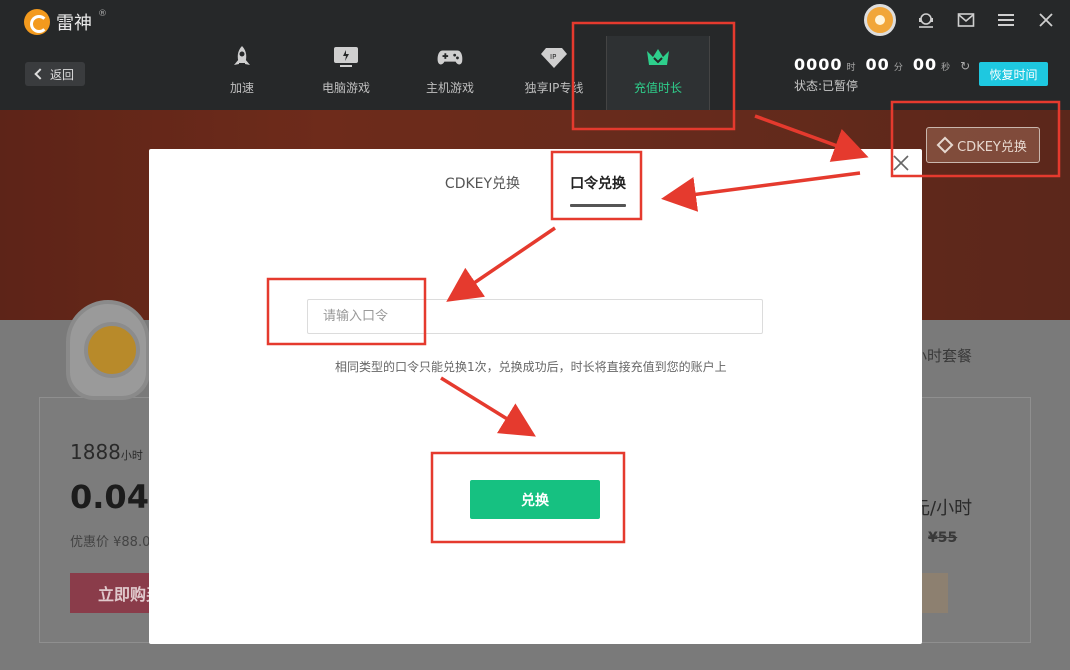 This screenshot has width=1070, height=670. Describe the element at coordinates (110, 542) in the screenshot. I see `plan-discount: 优惠价 ¥88.0` at that location.